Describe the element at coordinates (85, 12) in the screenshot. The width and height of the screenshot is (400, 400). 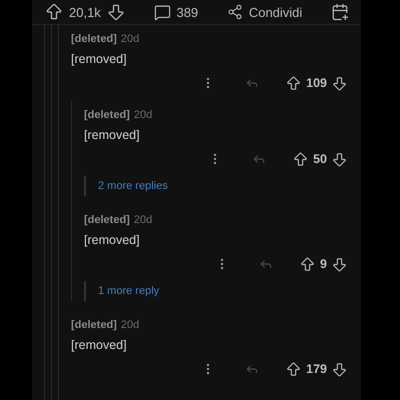
I see `post-score: 20,1k` at that location.